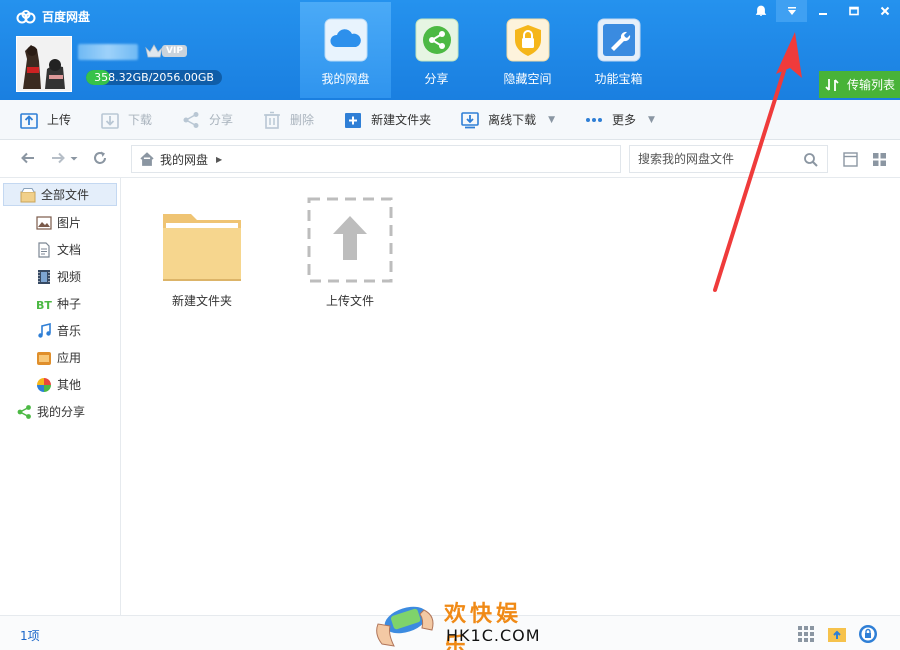 The width and height of the screenshot is (900, 650). What do you see at coordinates (871, 85) in the screenshot?
I see `transfer-list-label: 传输列表` at bounding box center [871, 85].